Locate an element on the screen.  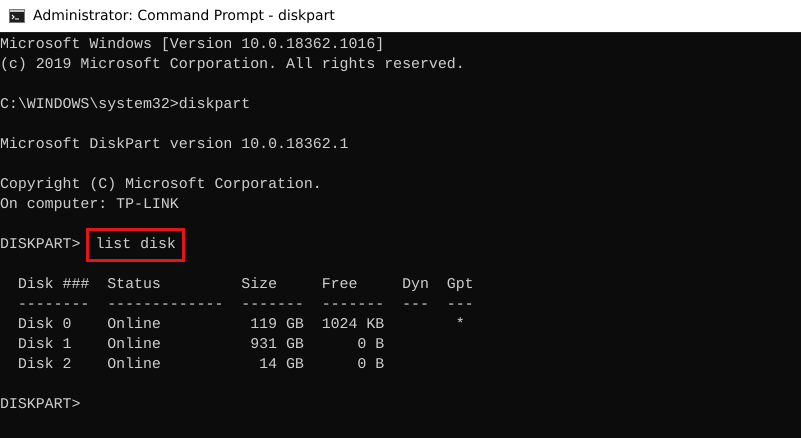
console-line: Disk ### Status Size Free Dyn Gpt is located at coordinates (245, 285).